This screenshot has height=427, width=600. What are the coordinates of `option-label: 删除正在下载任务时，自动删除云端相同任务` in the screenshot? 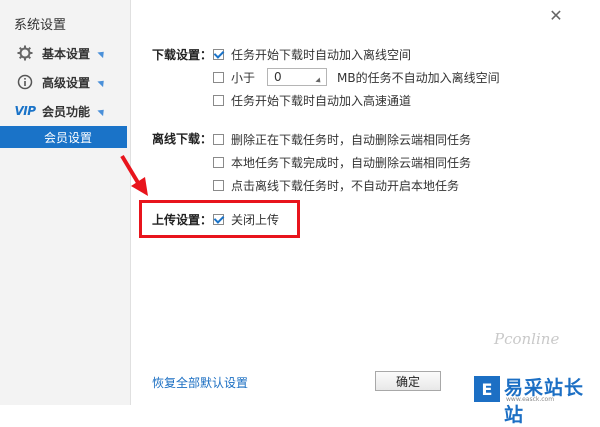 It's located at (351, 140).